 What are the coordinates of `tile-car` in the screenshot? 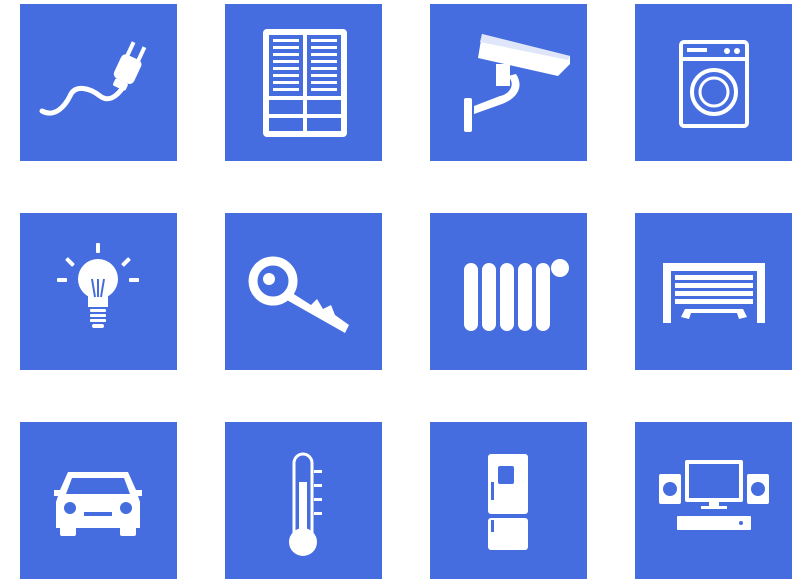 It's located at (98, 500).